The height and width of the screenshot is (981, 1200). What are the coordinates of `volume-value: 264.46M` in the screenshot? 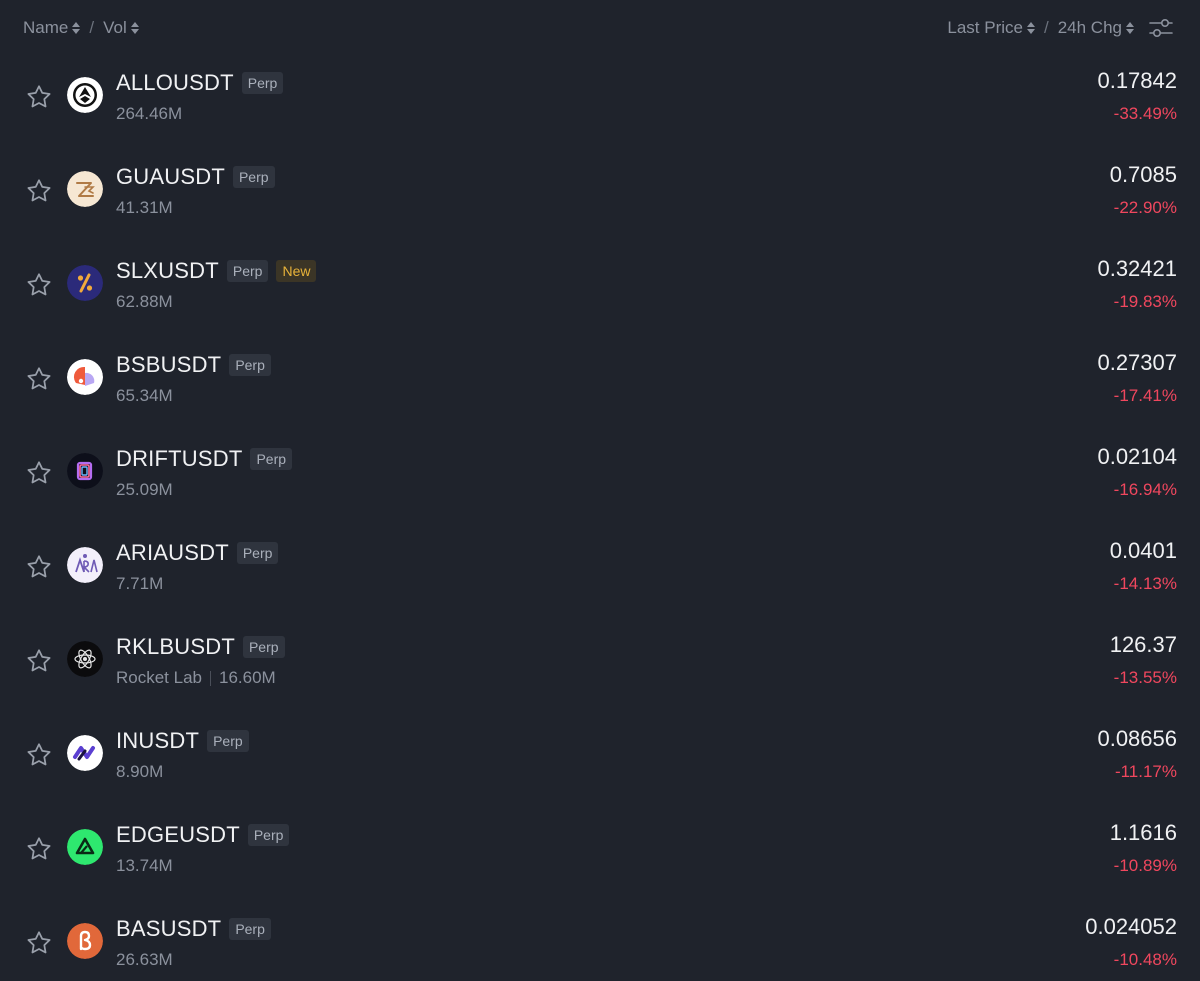 It's located at (149, 113).